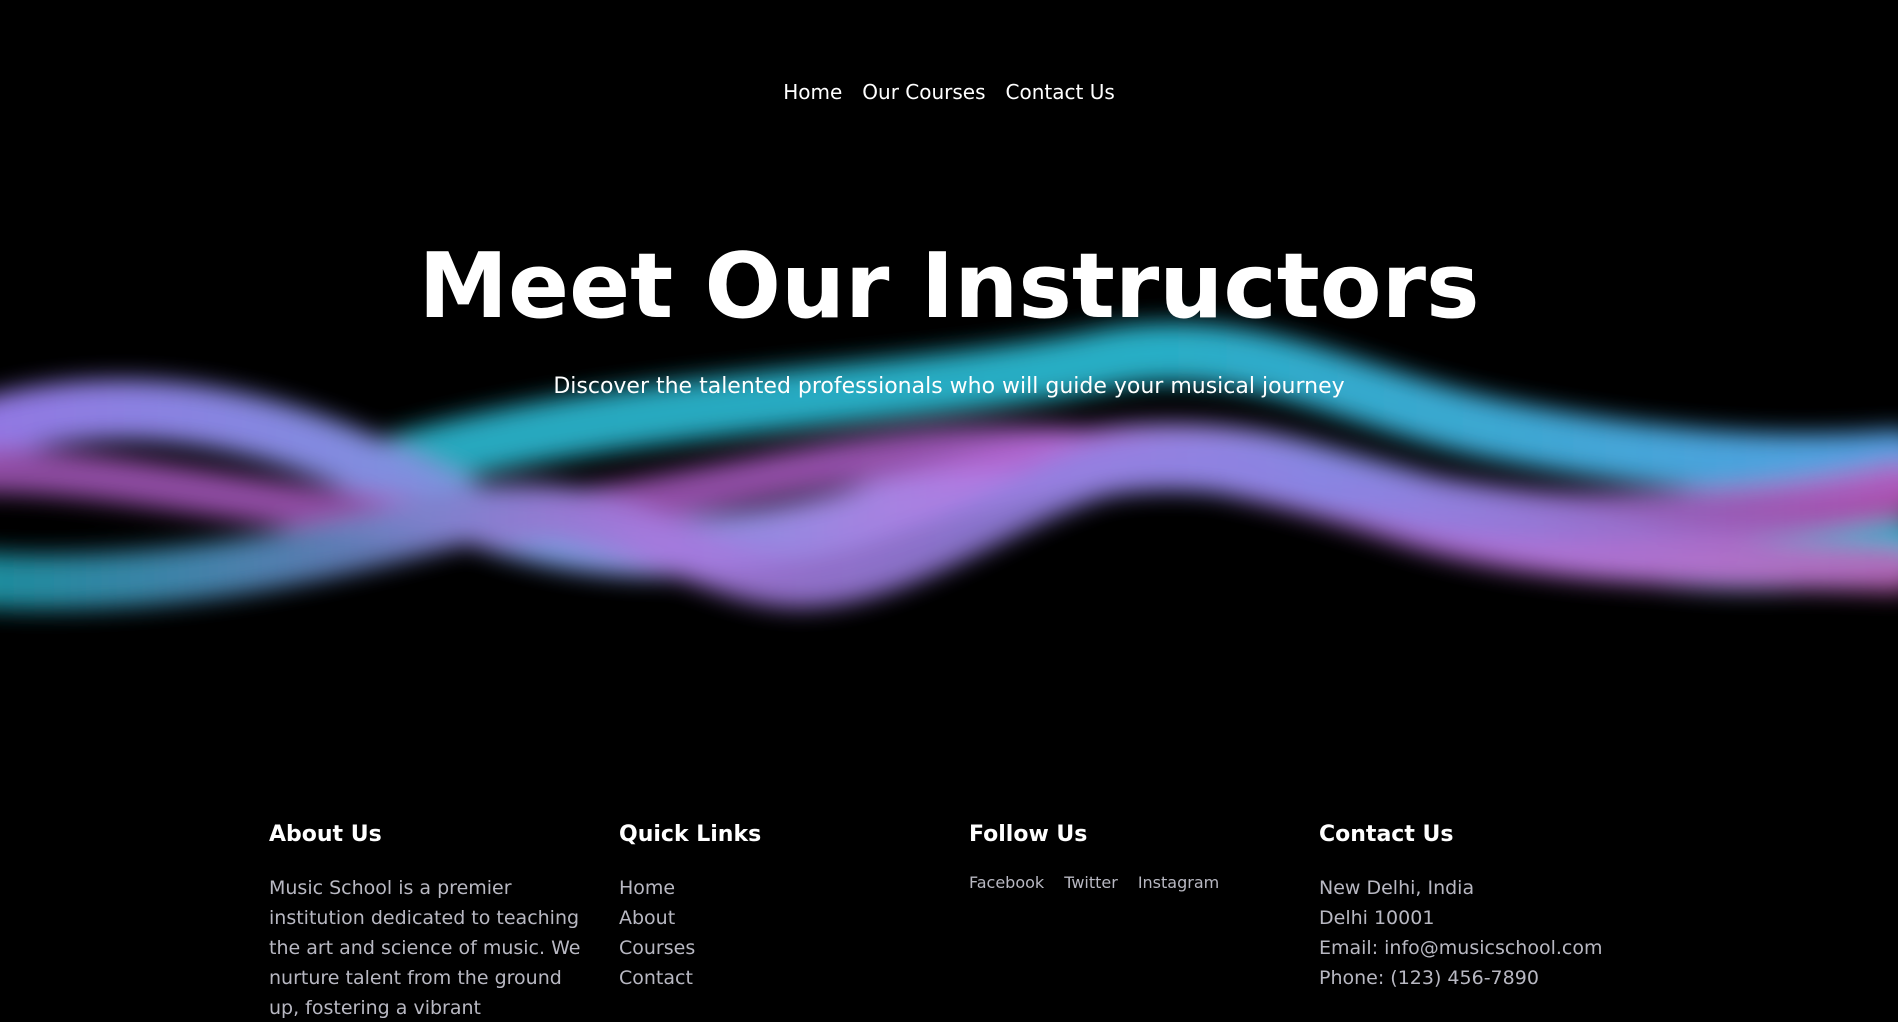  I want to click on footer-link-contact: Contact, so click(656, 978).